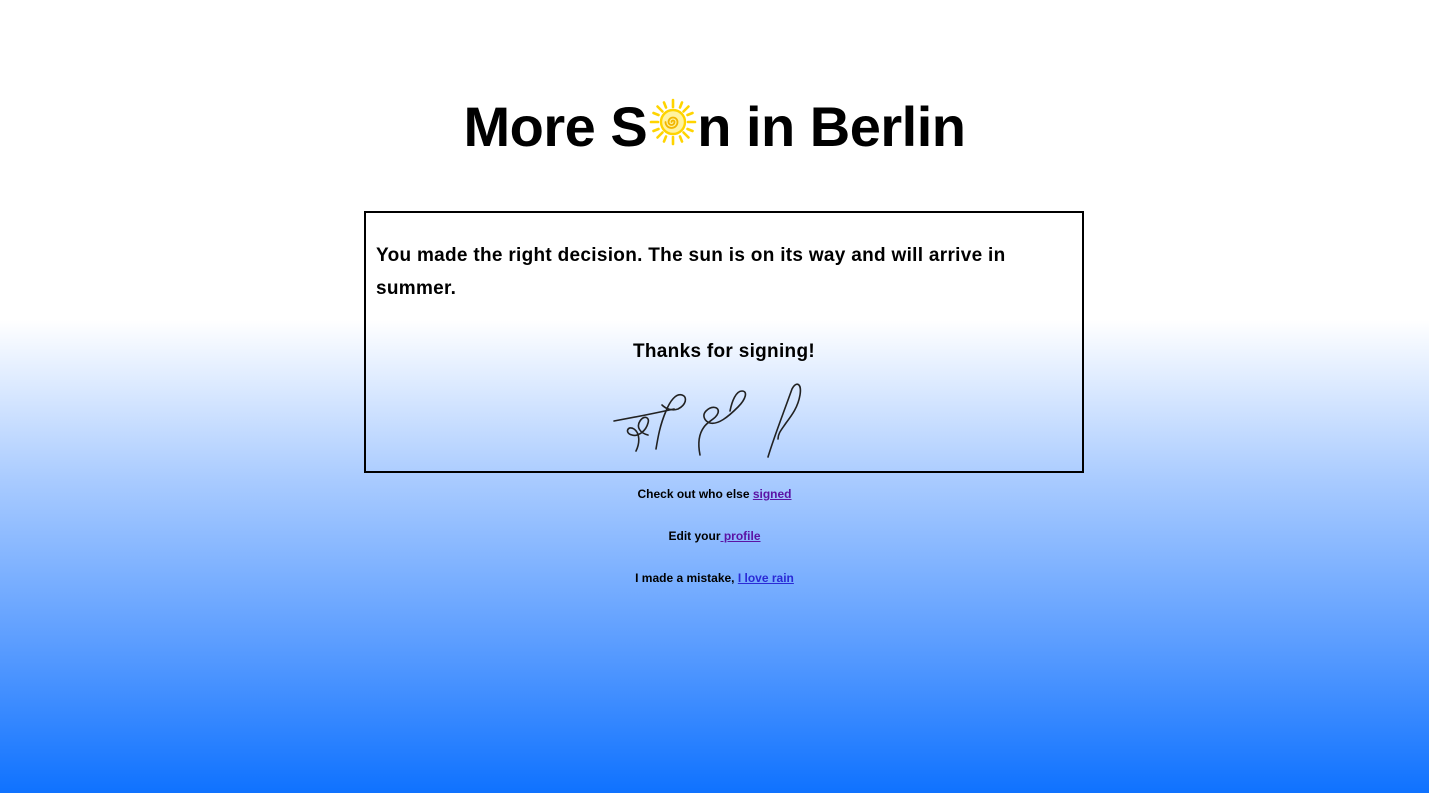  I want to click on mistake-line: I made a mistake, I love rain, so click(714, 578).